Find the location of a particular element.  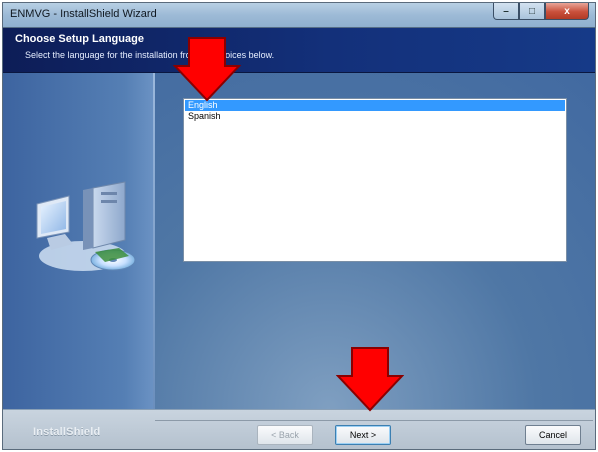

wizard-footer: InstallShield < Back Next > Cancel is located at coordinates (299, 429).